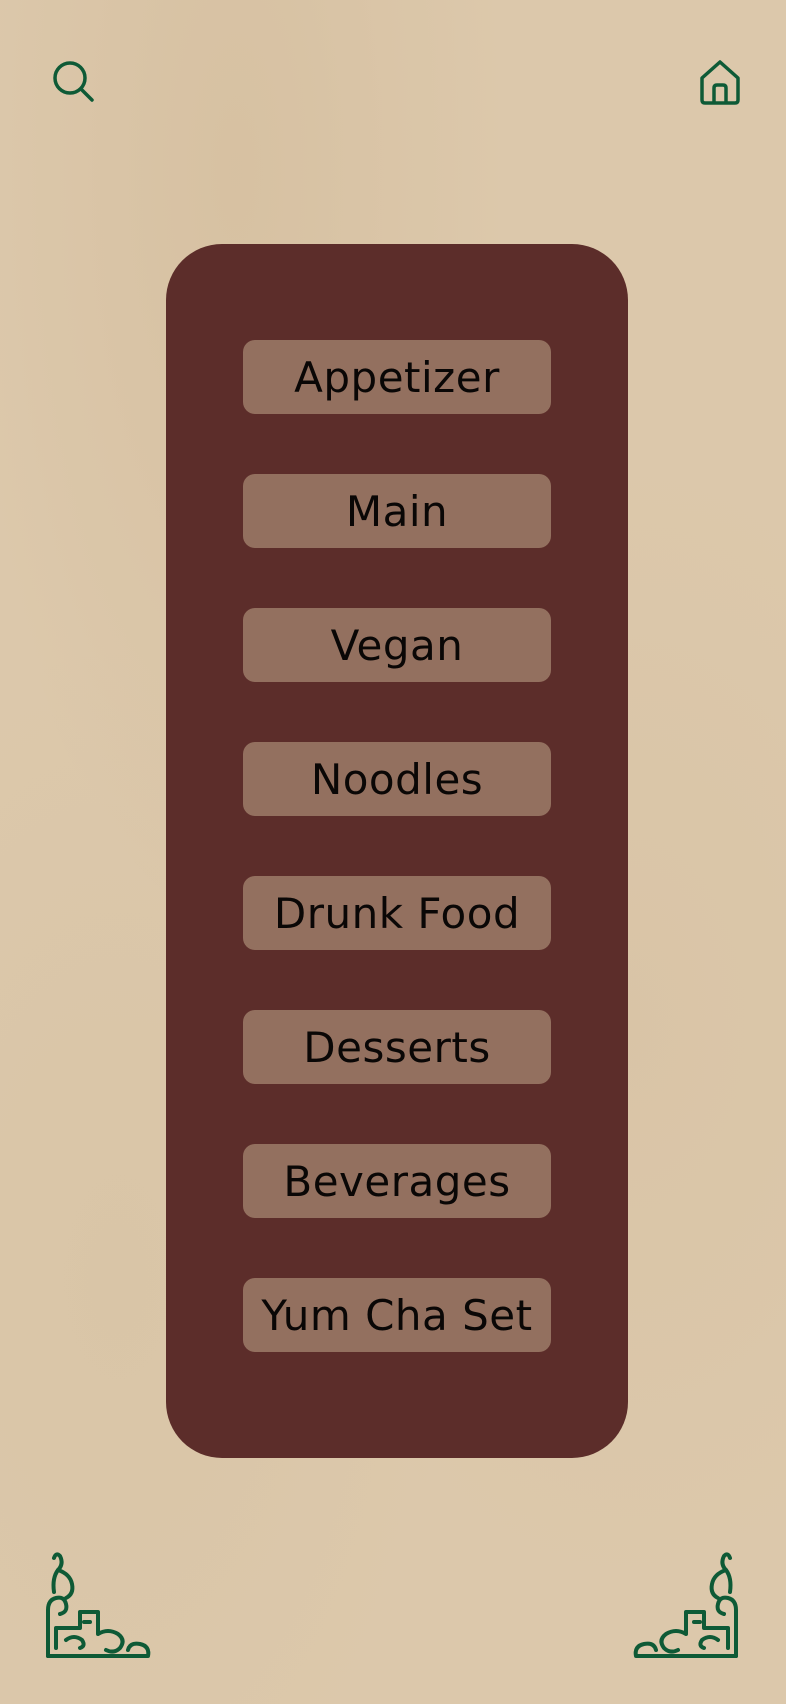  What do you see at coordinates (397, 1047) in the screenshot?
I see `menu-item-desserts: Desserts` at bounding box center [397, 1047].